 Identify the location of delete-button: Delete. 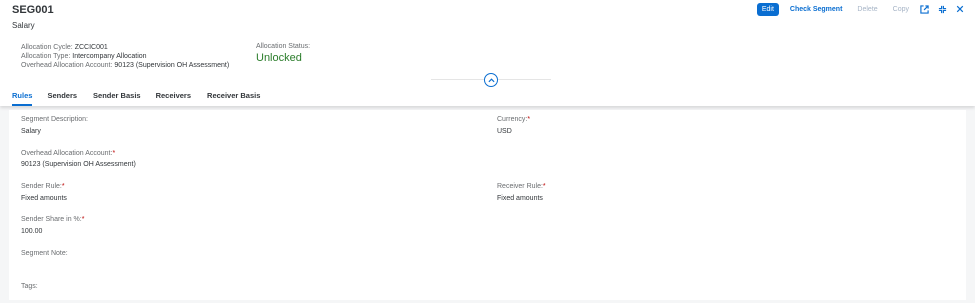
(867, 9).